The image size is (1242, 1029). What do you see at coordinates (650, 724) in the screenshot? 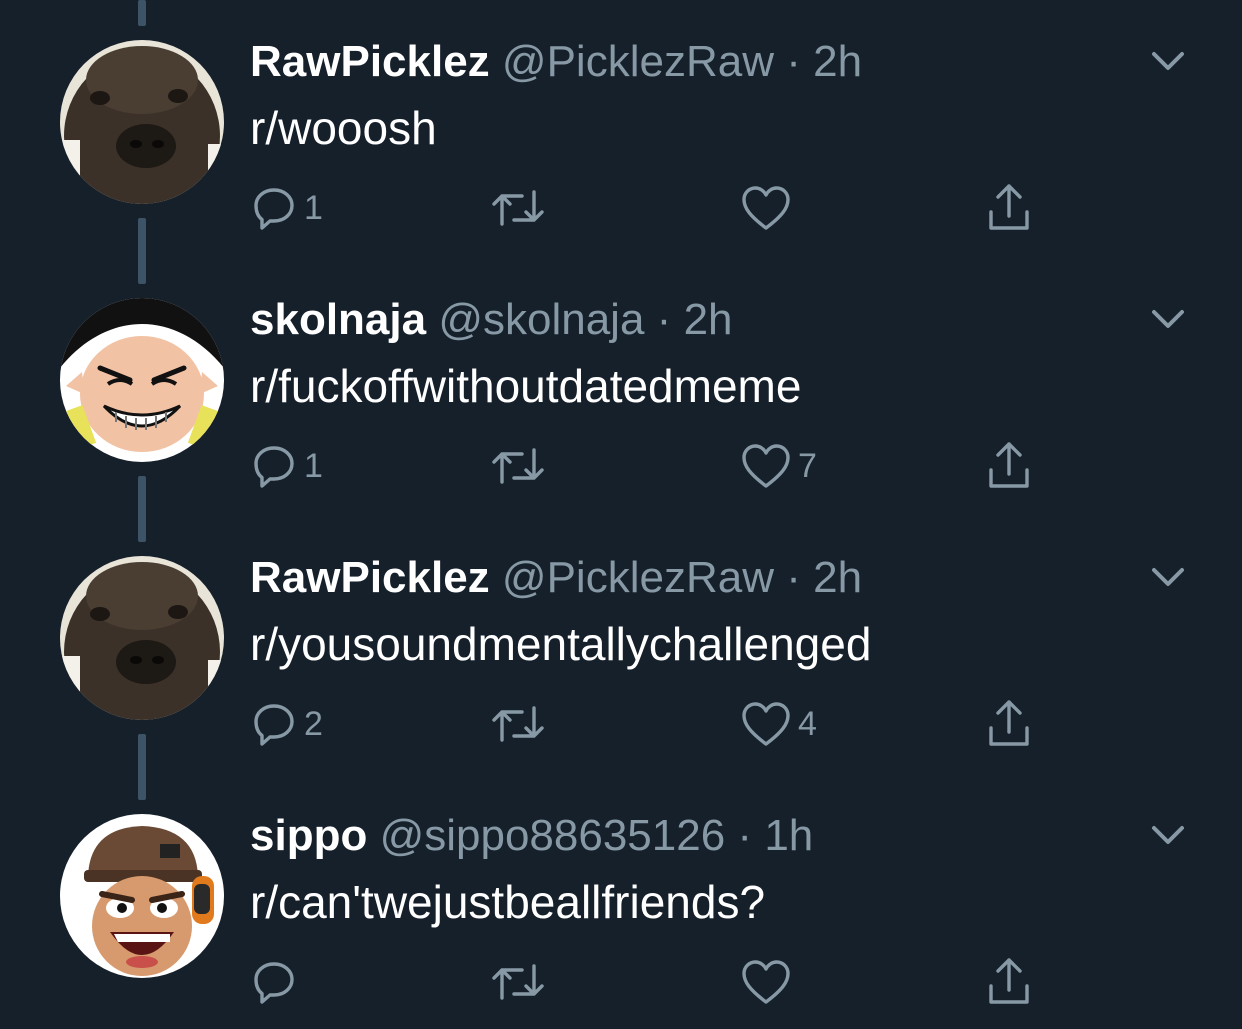
I see `tweet-actions: 2 4` at bounding box center [650, 724].